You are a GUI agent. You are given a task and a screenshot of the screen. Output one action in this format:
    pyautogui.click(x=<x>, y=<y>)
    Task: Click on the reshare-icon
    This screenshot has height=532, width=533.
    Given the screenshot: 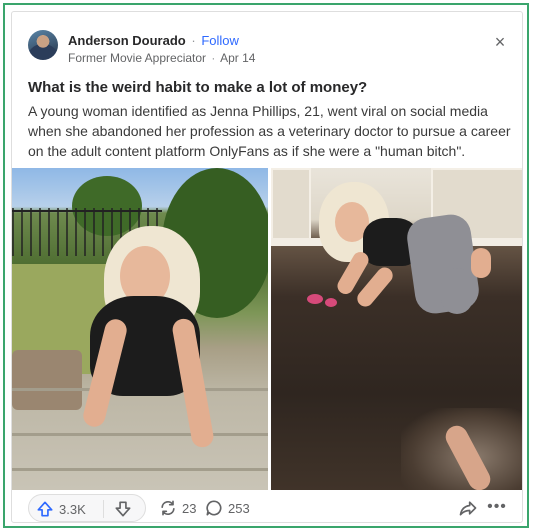 What is the action you would take?
    pyautogui.click(x=168, y=508)
    